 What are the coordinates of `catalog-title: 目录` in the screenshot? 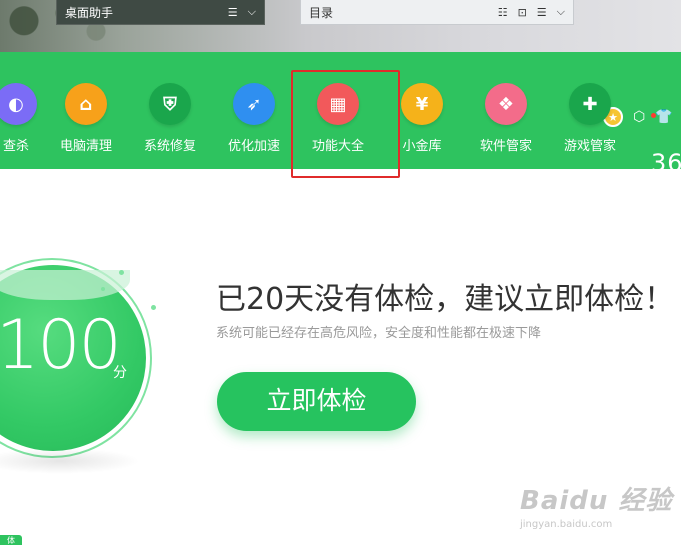 It's located at (321, 12).